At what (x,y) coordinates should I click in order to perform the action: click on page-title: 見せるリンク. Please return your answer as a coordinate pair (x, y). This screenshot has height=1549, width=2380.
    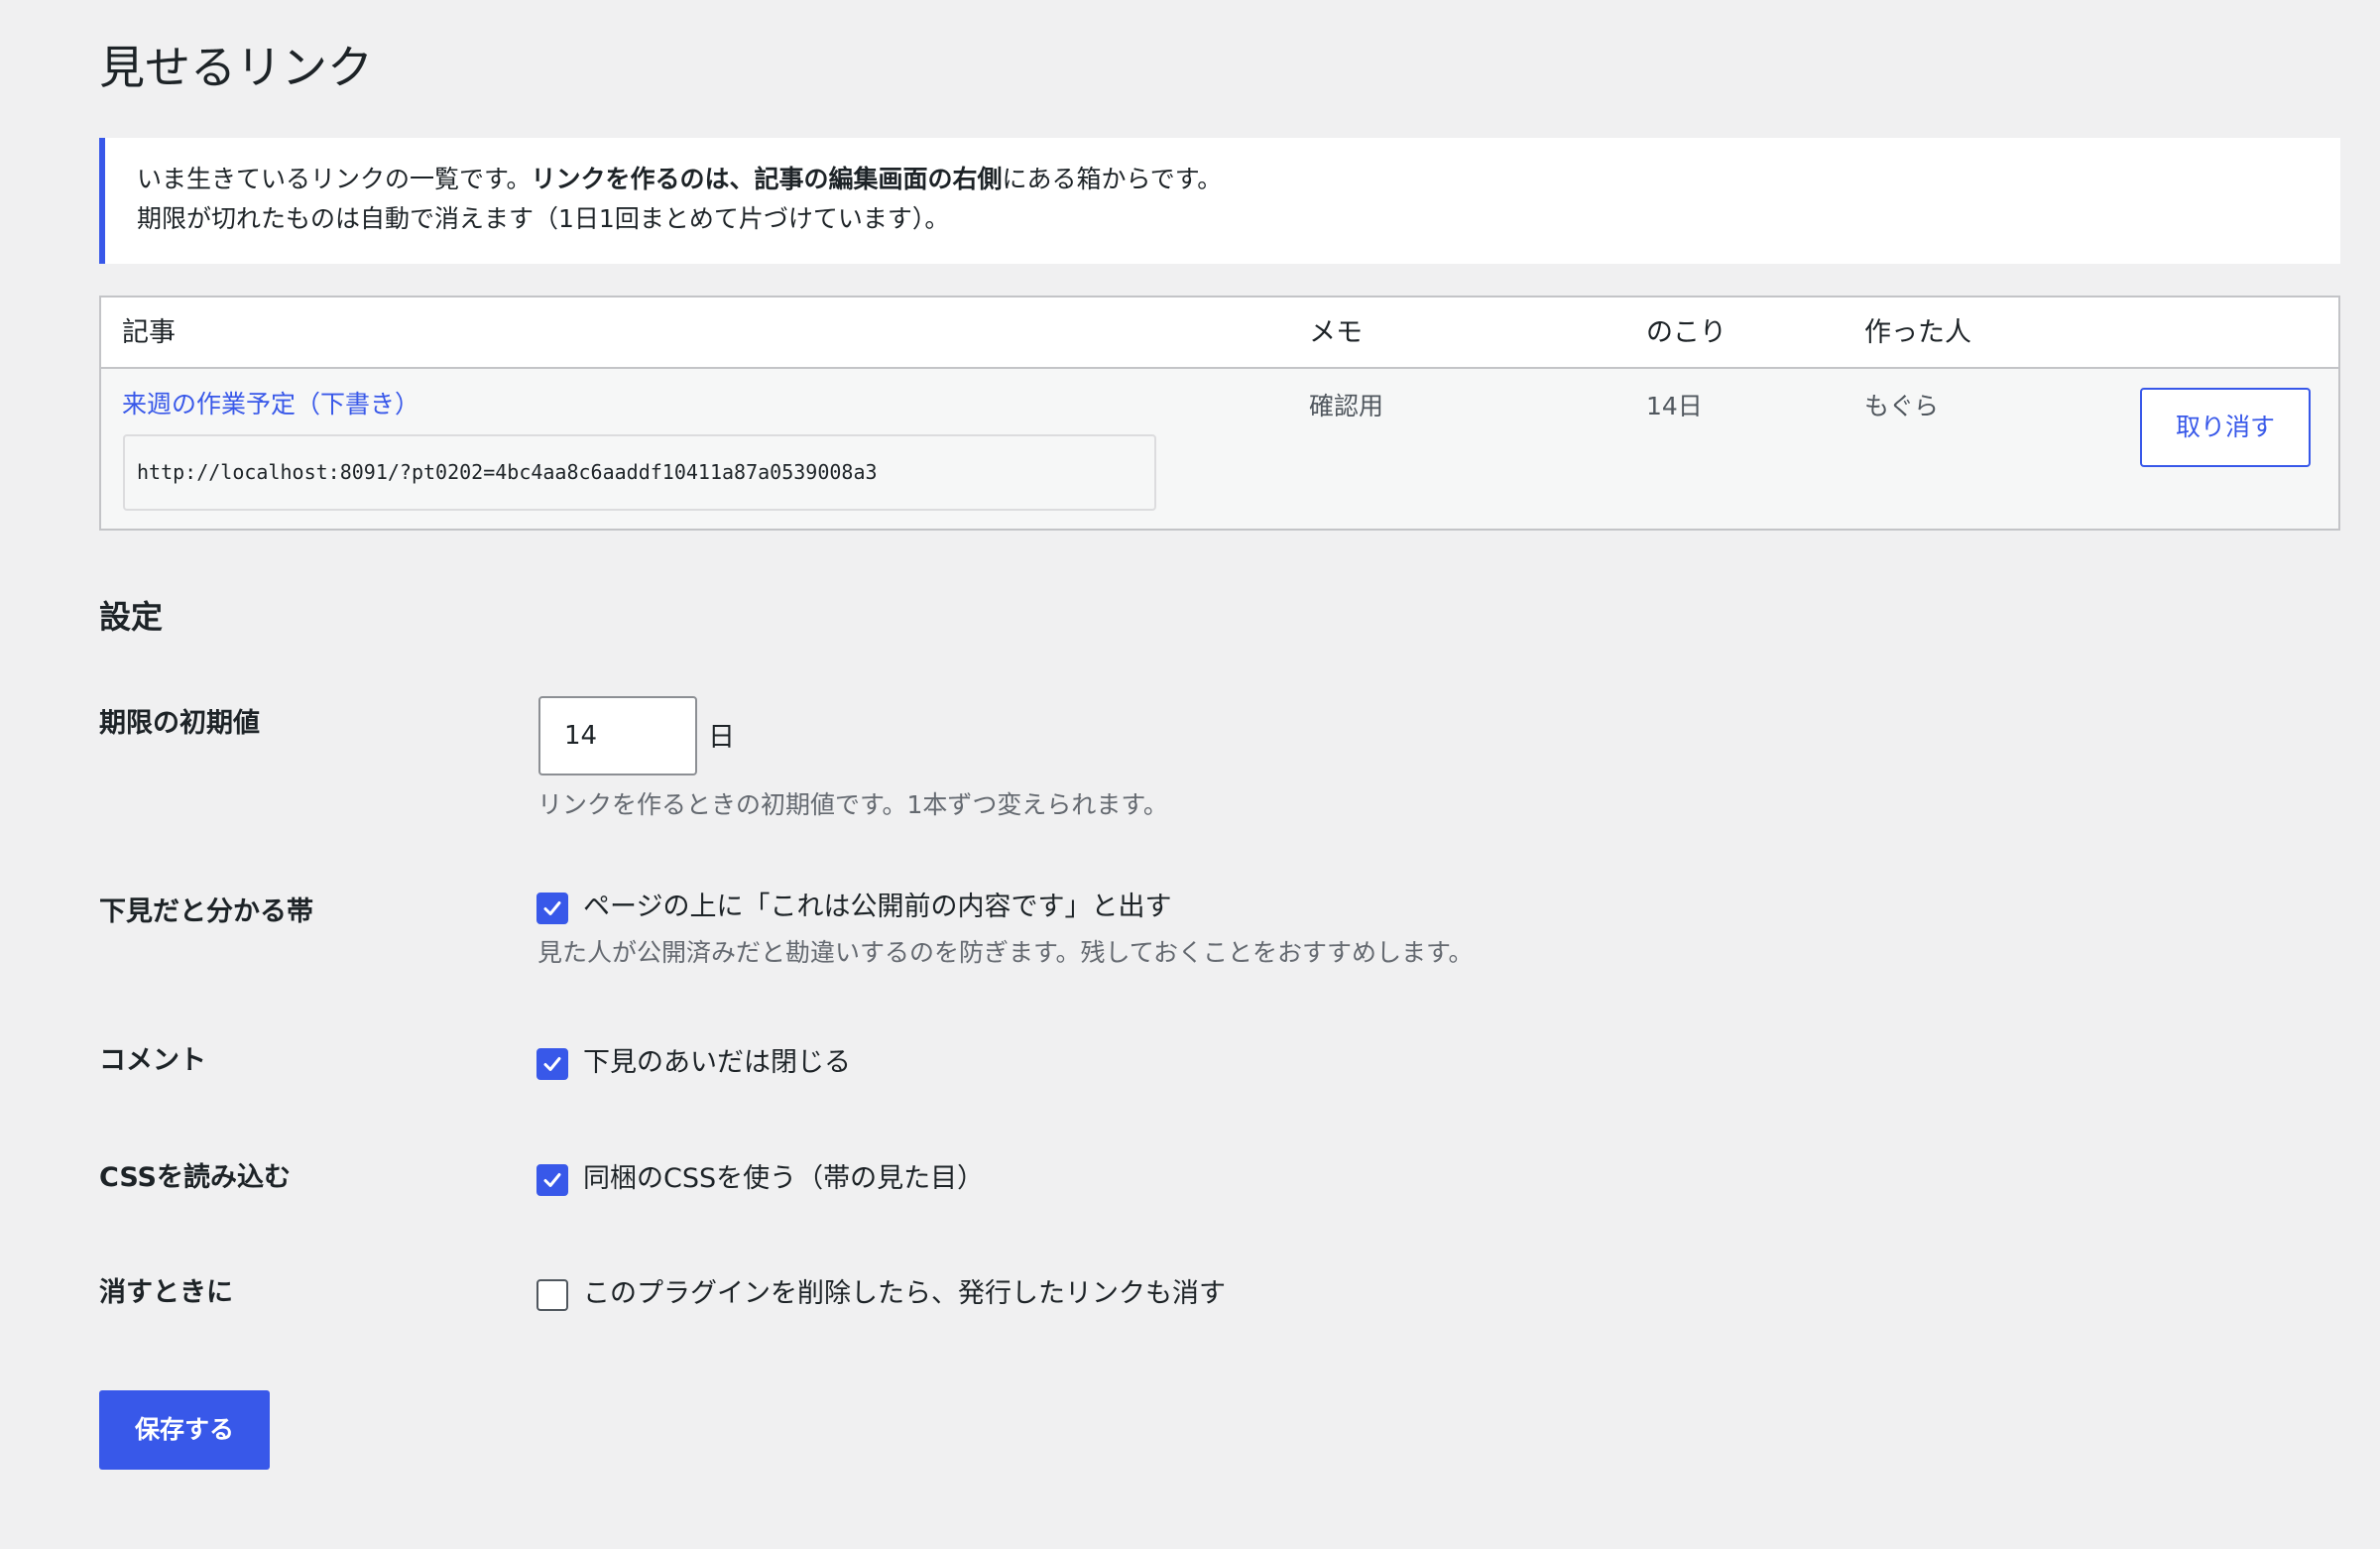
    Looking at the image, I should click on (236, 67).